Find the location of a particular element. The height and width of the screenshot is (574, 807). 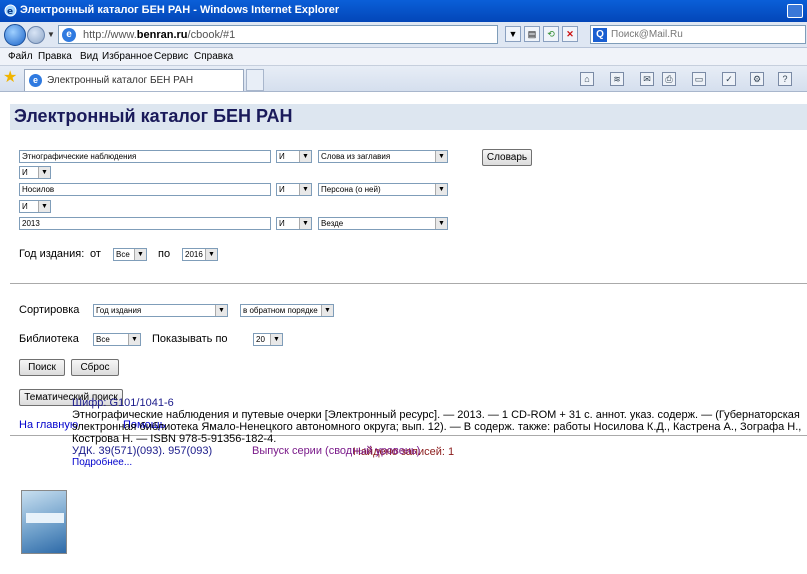

year-label: Год издания: is located at coordinates (52, 254).